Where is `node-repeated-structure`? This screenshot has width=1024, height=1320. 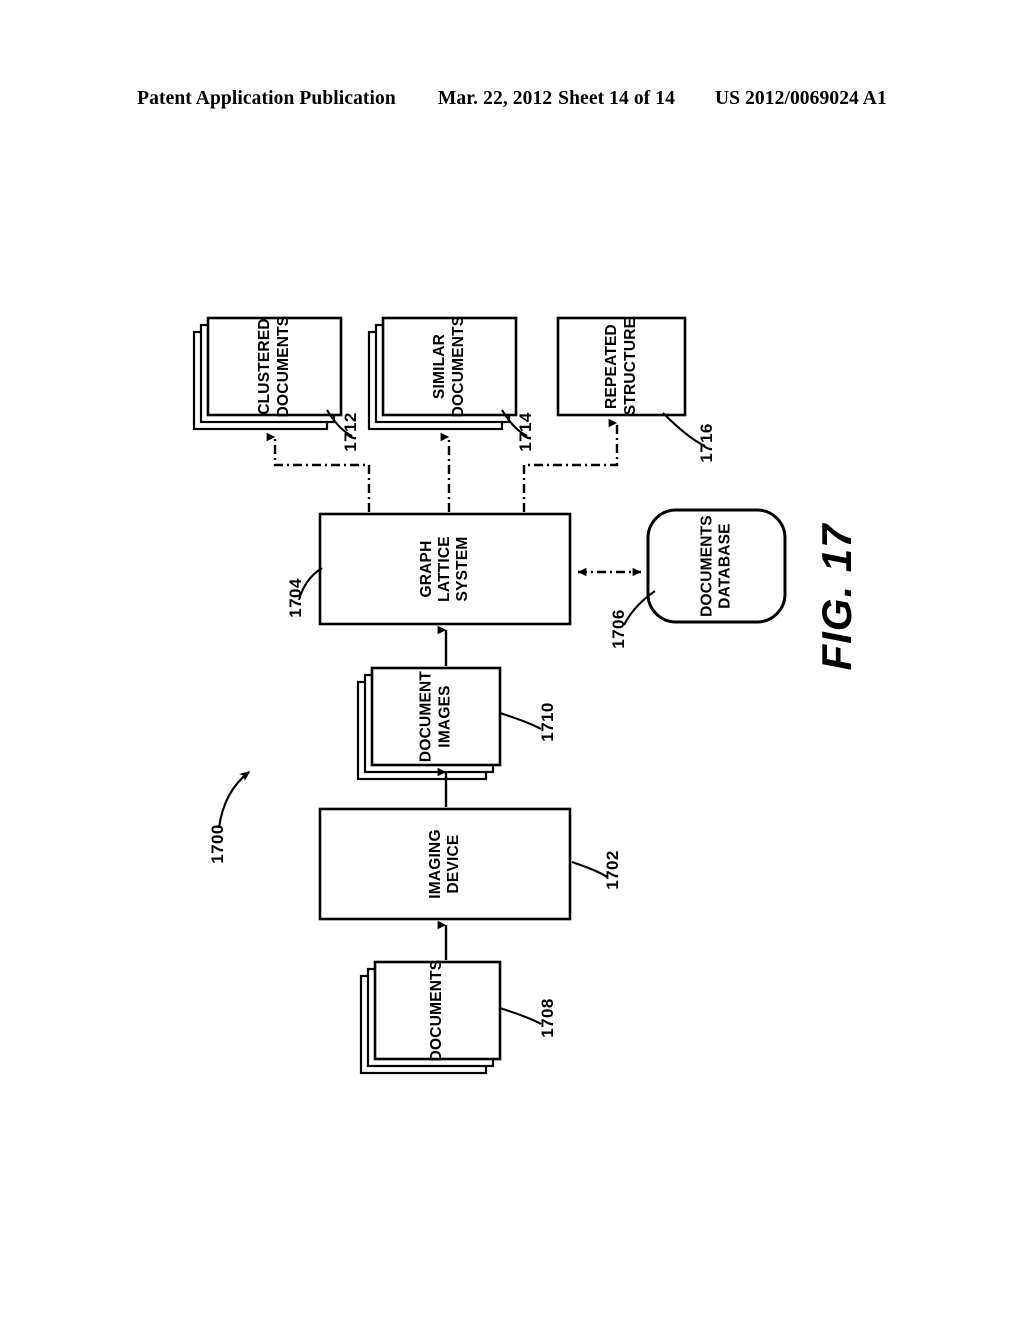 node-repeated-structure is located at coordinates (621, 366).